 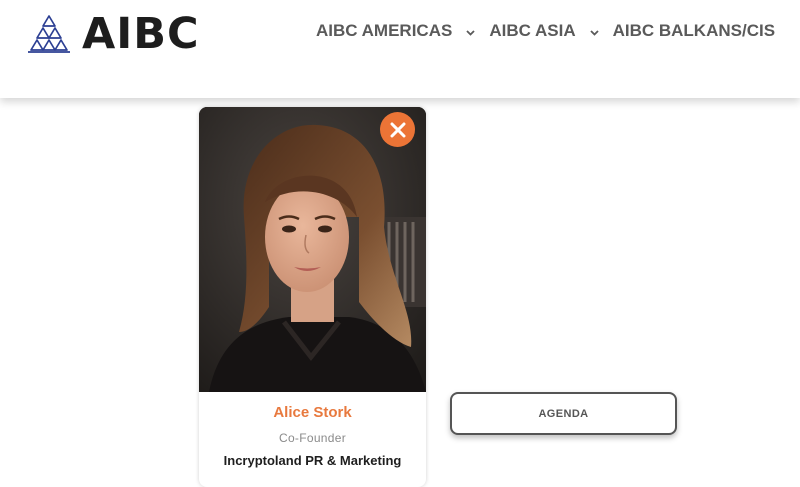 I want to click on close-button, so click(x=397, y=129).